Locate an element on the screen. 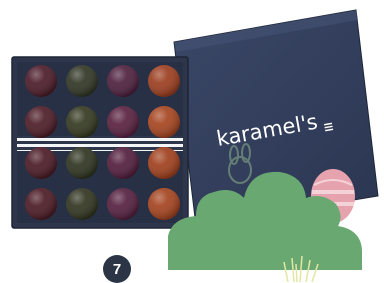 The width and height of the screenshot is (384, 283). step-number-badge: 7 is located at coordinates (117, 269).